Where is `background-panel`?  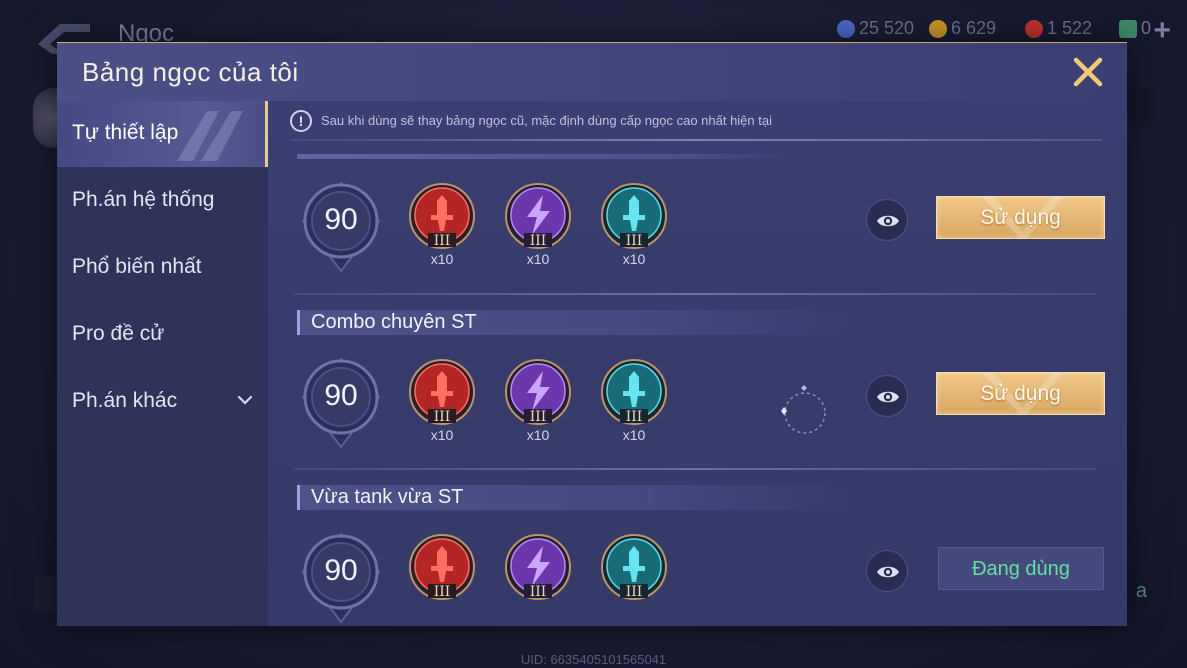 background-panel is located at coordinates (1141, 107).